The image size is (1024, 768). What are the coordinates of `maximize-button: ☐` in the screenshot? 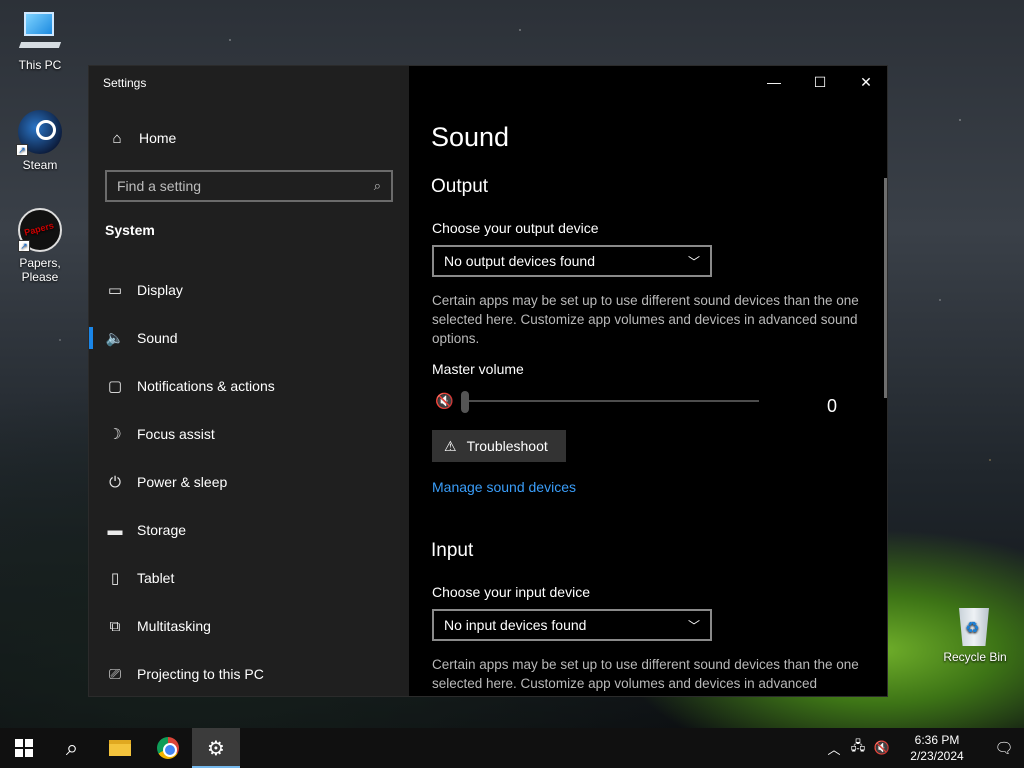 It's located at (820, 82).